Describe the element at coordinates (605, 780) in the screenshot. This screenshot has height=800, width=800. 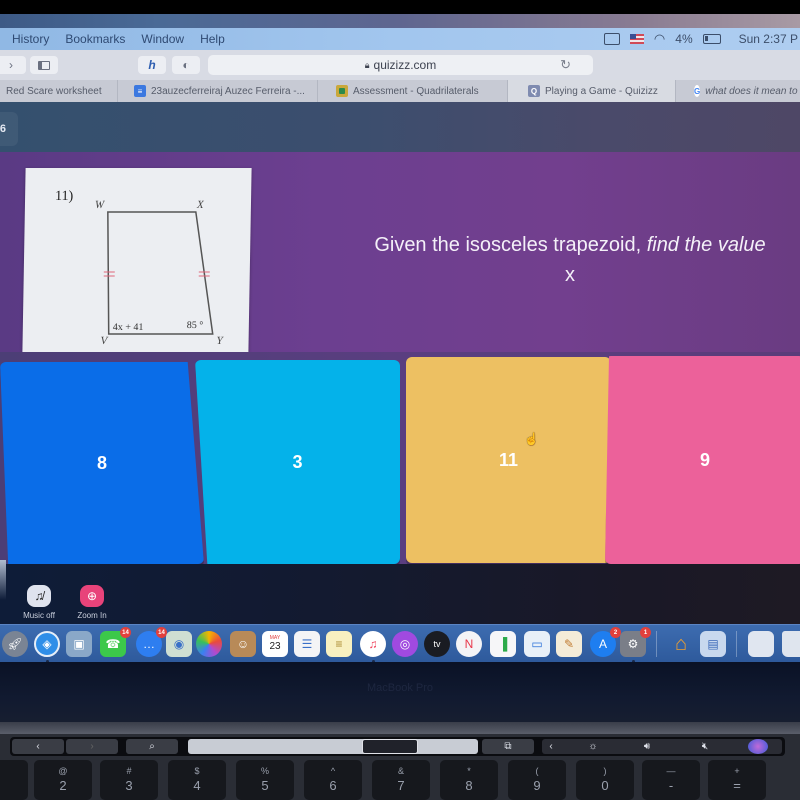
I see `key-0: ) 0` at that location.